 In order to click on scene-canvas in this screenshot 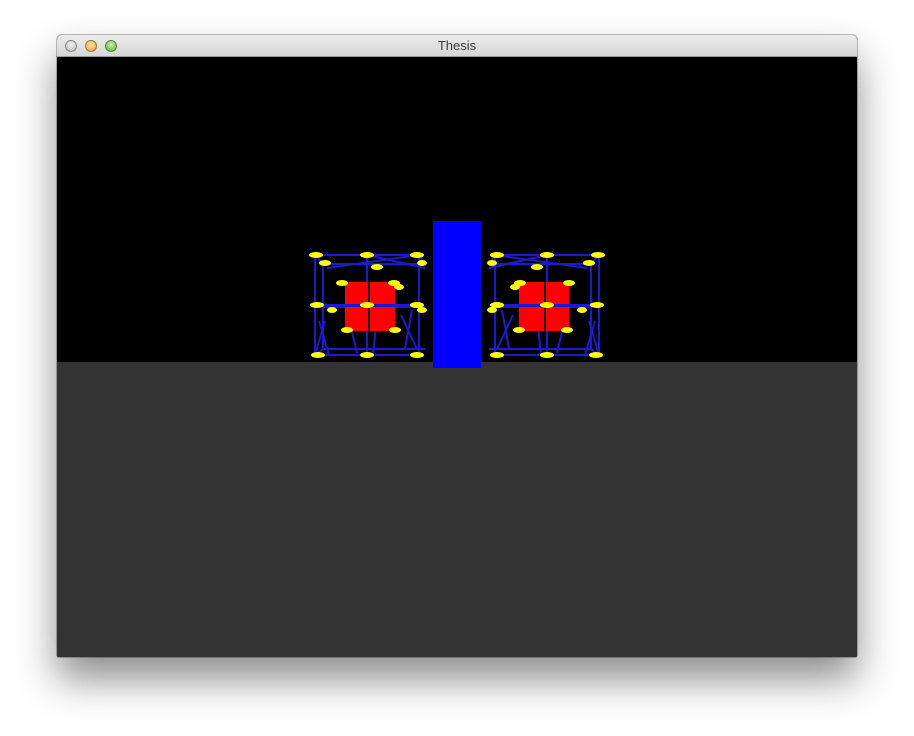, I will do `click(457, 294)`.